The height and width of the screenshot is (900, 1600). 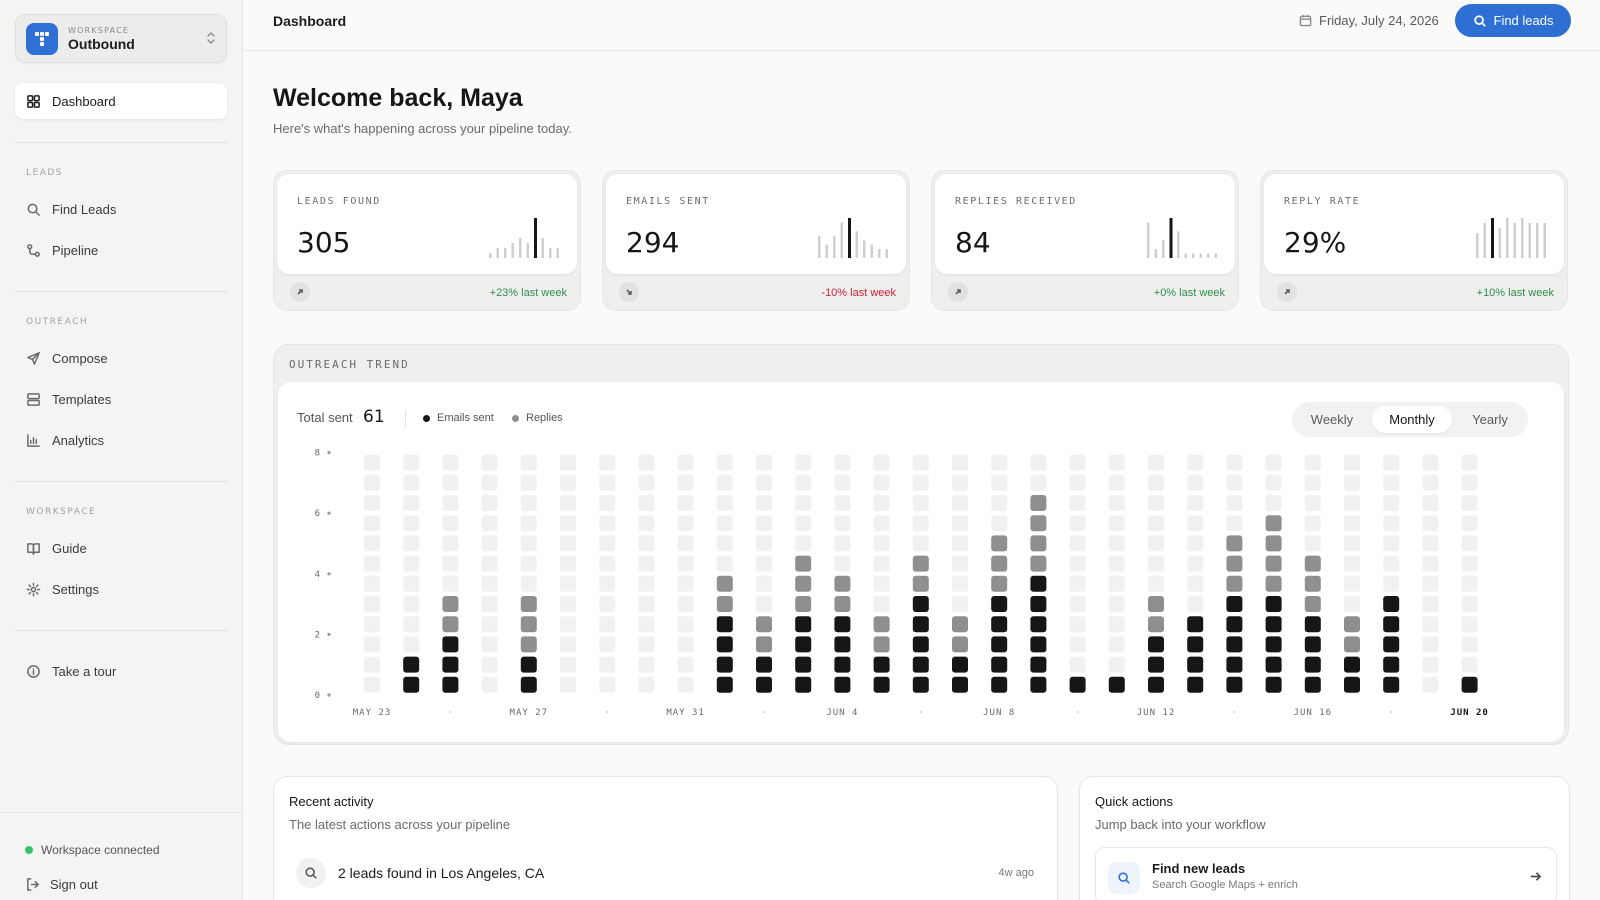 I want to click on x-tick-label: JUN 16, so click(x=1313, y=713).